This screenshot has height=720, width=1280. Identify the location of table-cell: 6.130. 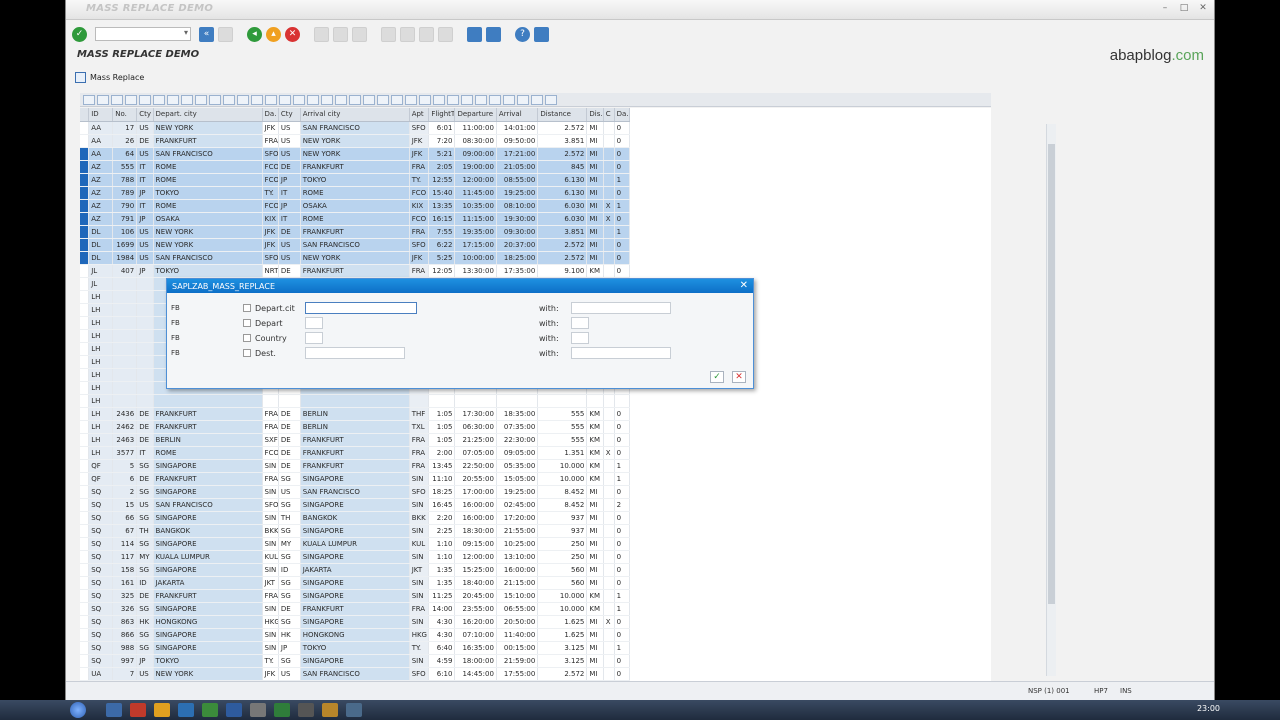
(562, 193).